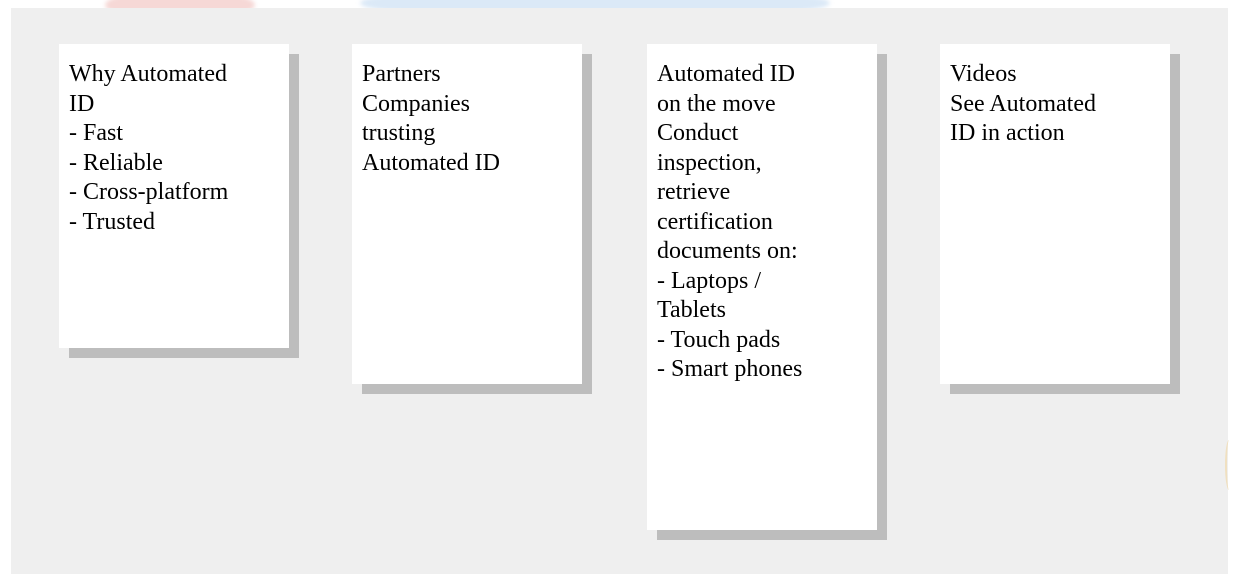  I want to click on card-text-line: trusting, so click(399, 133).